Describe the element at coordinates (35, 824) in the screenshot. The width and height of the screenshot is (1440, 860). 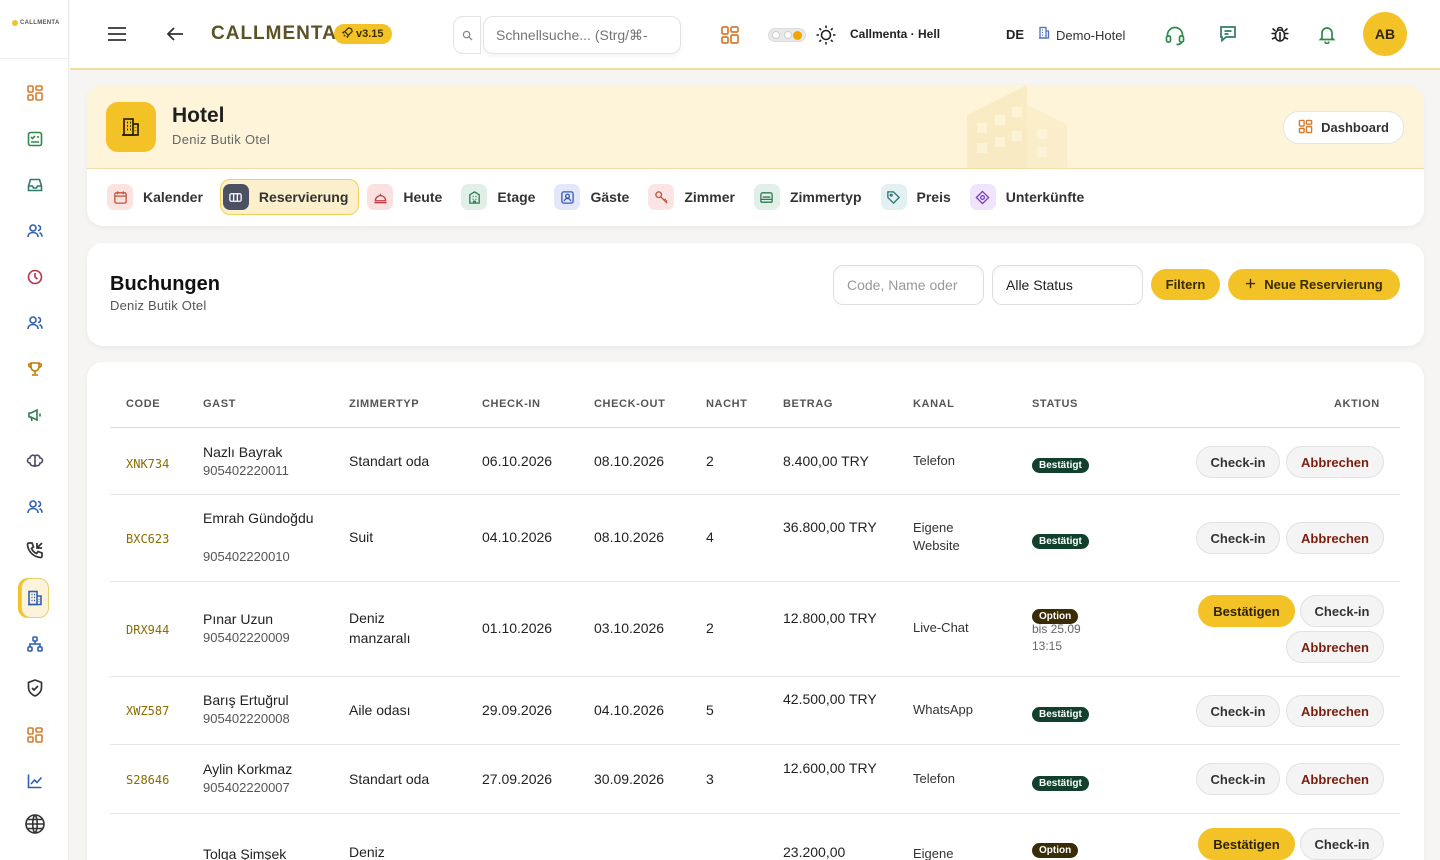
I see `globe-icon` at that location.